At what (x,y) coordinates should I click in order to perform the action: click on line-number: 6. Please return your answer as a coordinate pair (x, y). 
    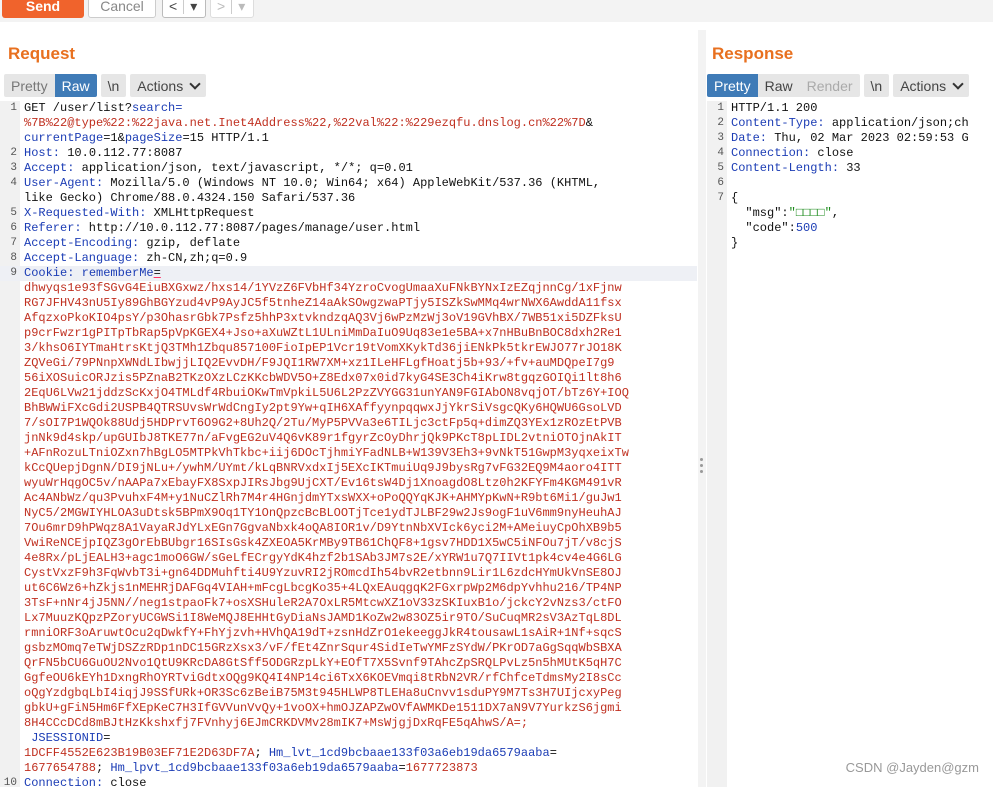
    Looking at the image, I should click on (13, 228).